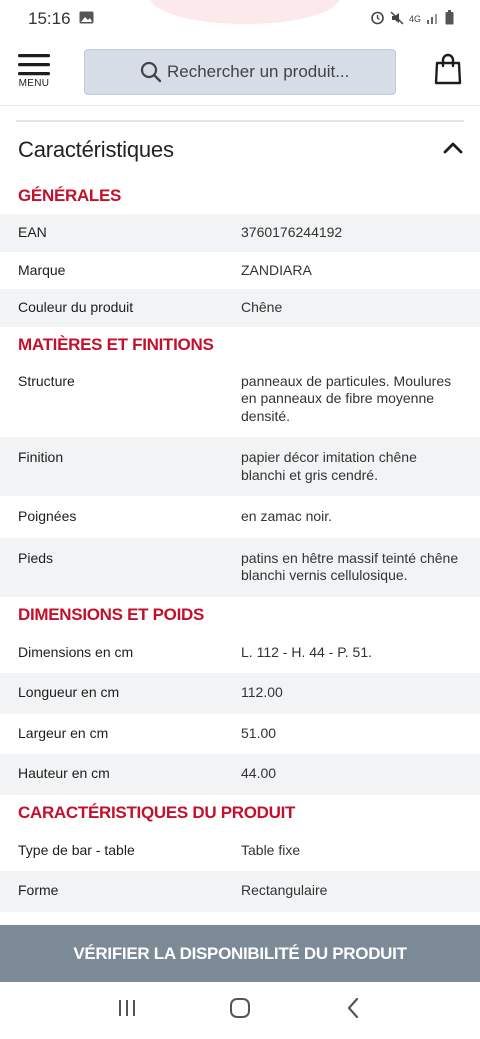  I want to click on spec-row: Longueur en cm 112.00, so click(240, 693).